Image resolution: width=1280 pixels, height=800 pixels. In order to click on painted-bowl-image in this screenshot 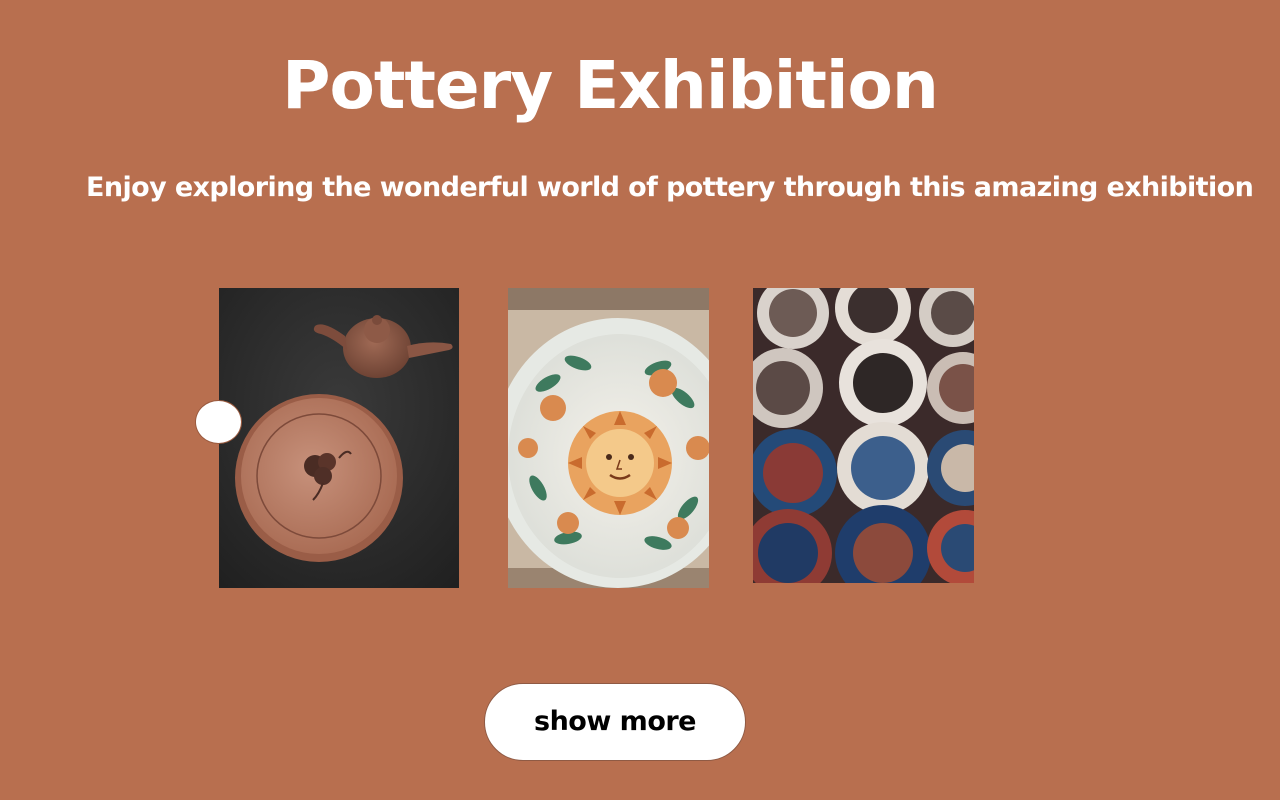, I will do `click(608, 438)`.